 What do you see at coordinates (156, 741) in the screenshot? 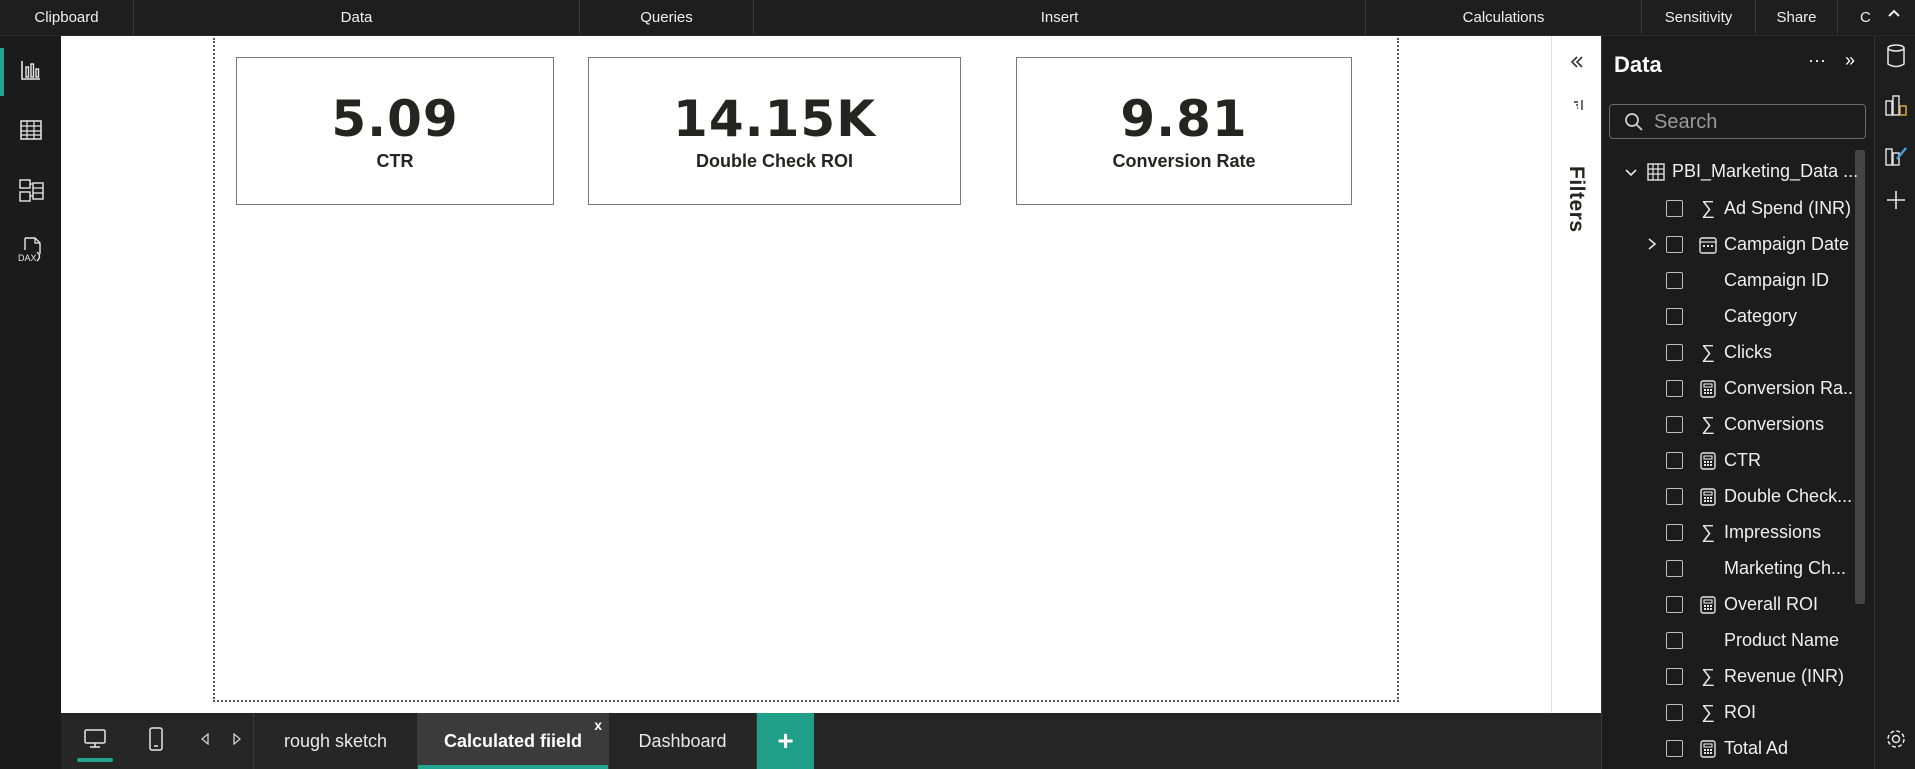
I see `mobile-layout-button` at bounding box center [156, 741].